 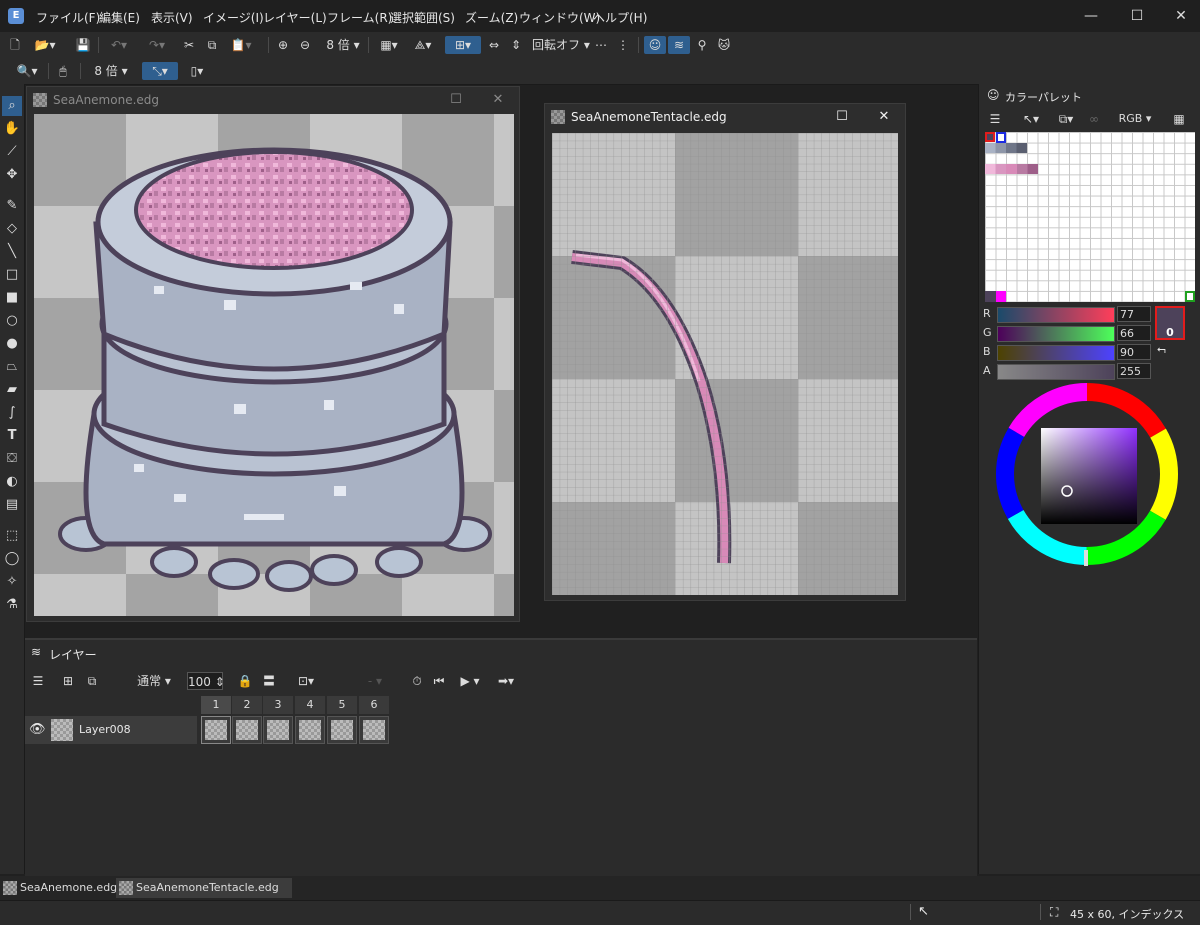 I want to click on color-palette-tab: ☺ カラーパレット, so click(x=1038, y=96).